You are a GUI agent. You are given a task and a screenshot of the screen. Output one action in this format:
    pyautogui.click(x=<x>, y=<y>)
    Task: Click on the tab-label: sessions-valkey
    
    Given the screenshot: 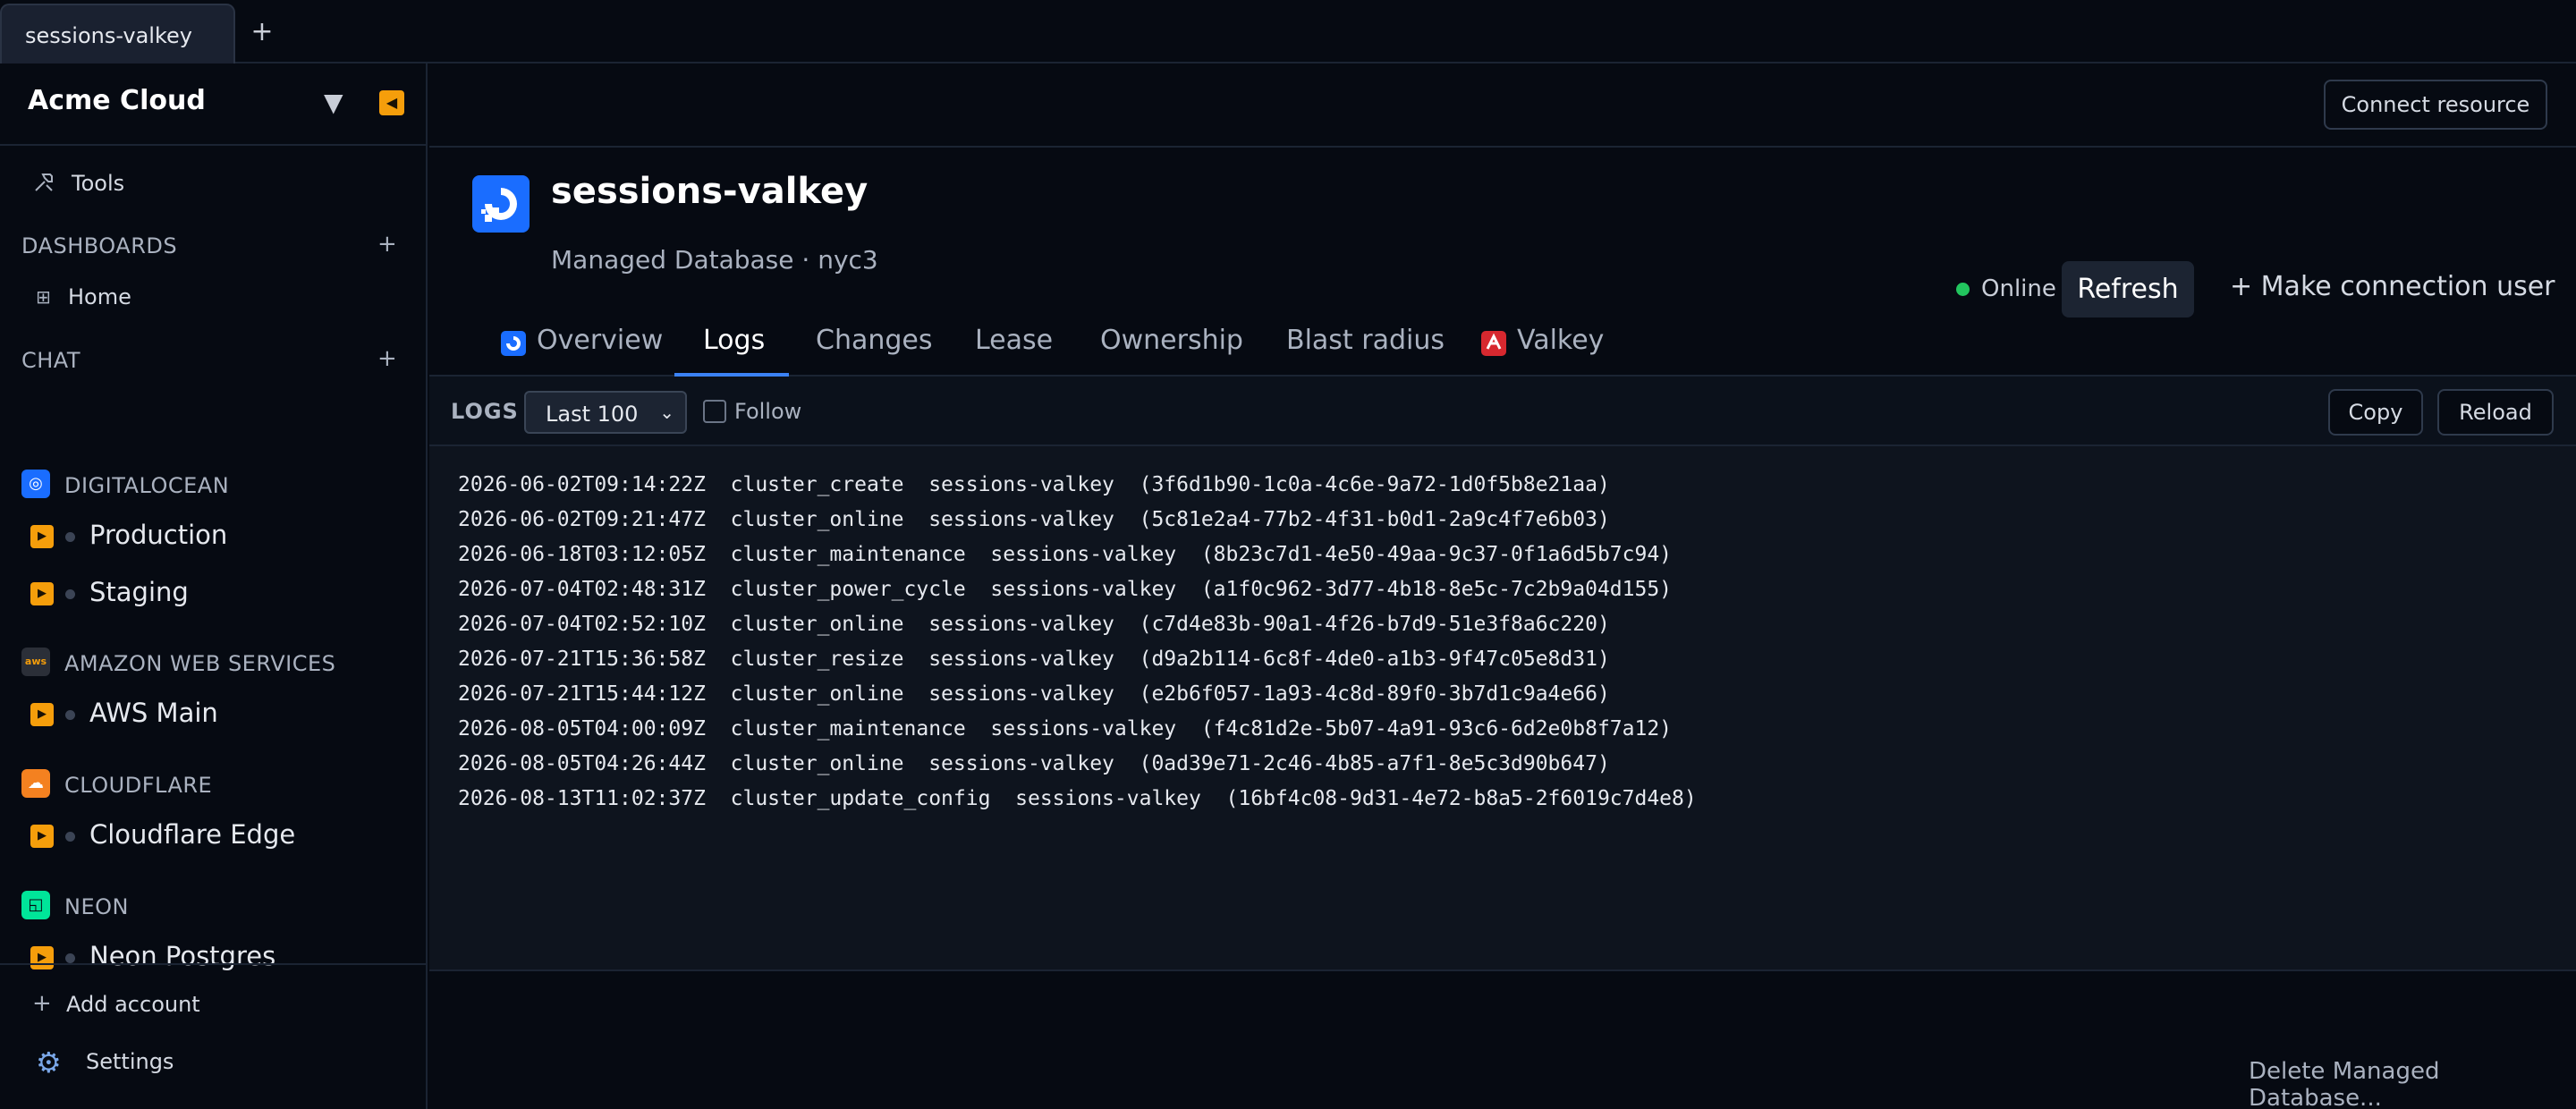 What is the action you would take?
    pyautogui.click(x=108, y=35)
    